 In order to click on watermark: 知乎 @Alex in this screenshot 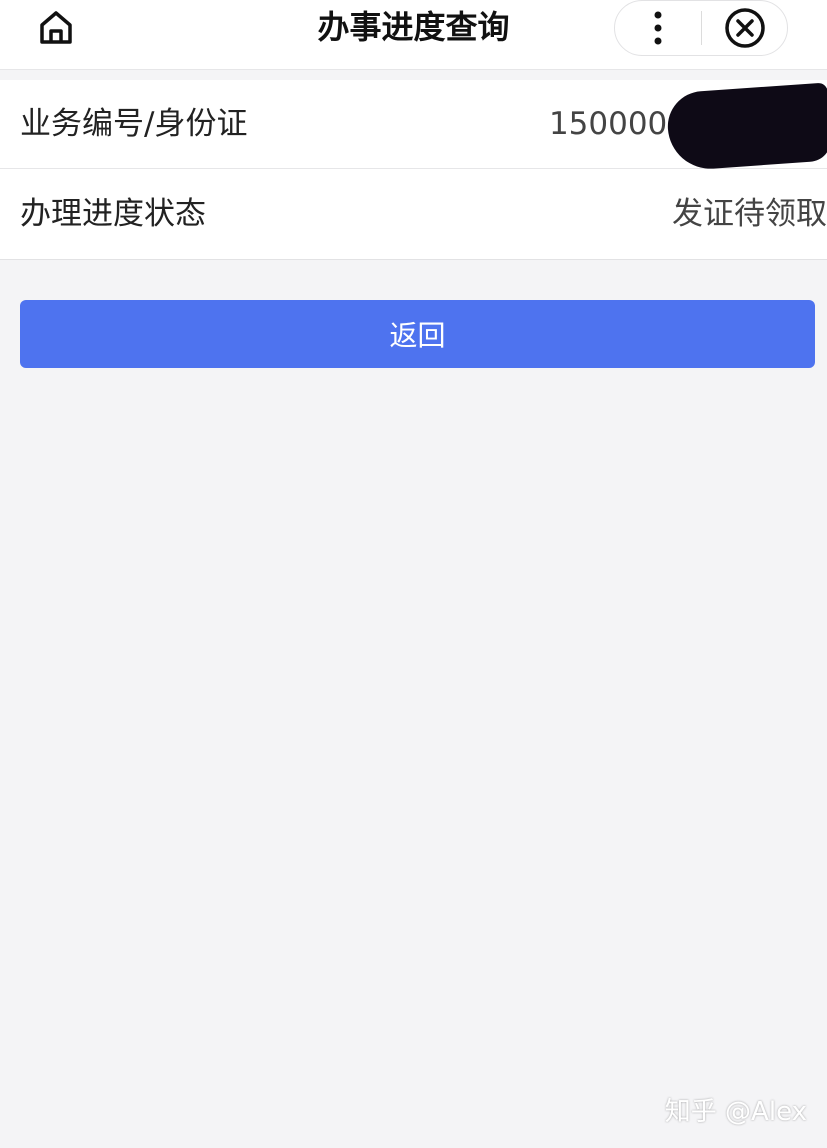, I will do `click(735, 1112)`.